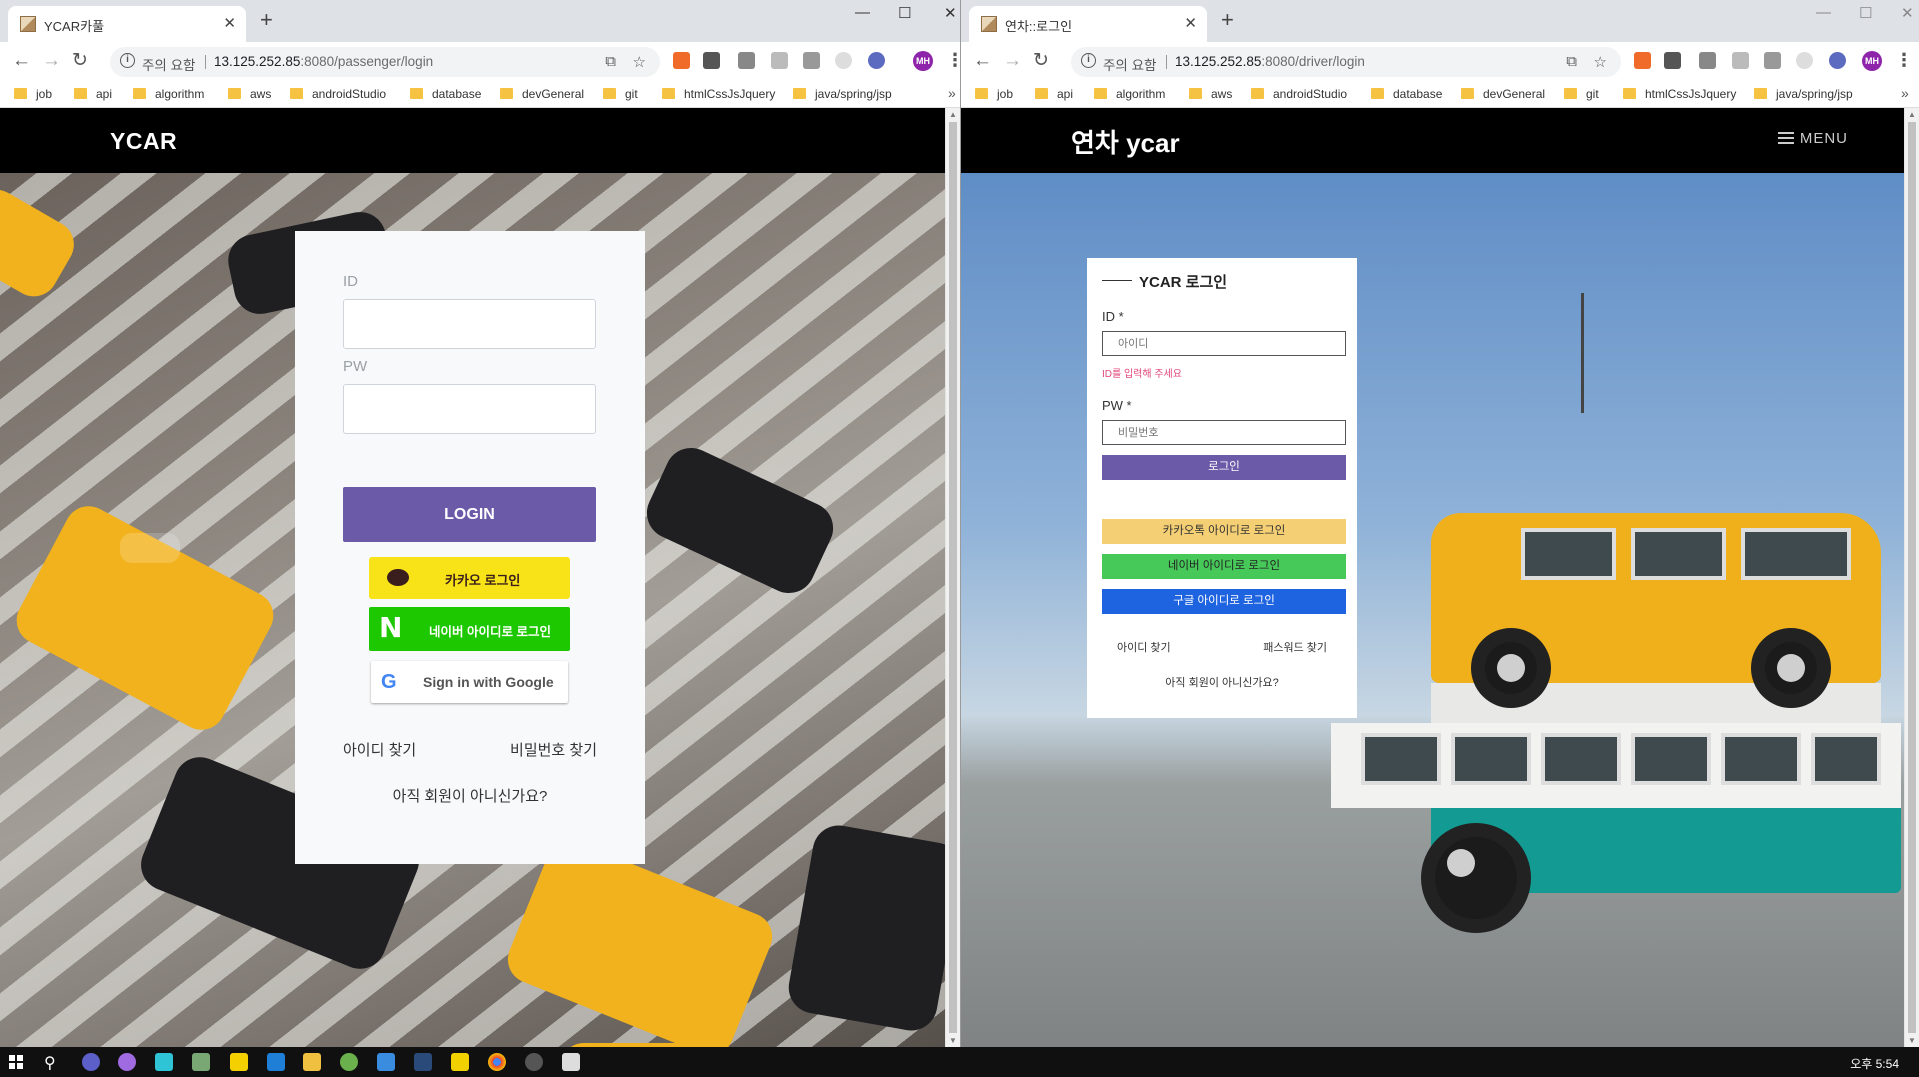 Image resolution: width=1919 pixels, height=1077 pixels. What do you see at coordinates (469, 682) in the screenshot?
I see `google-signin-button: G Sign in with Google` at bounding box center [469, 682].